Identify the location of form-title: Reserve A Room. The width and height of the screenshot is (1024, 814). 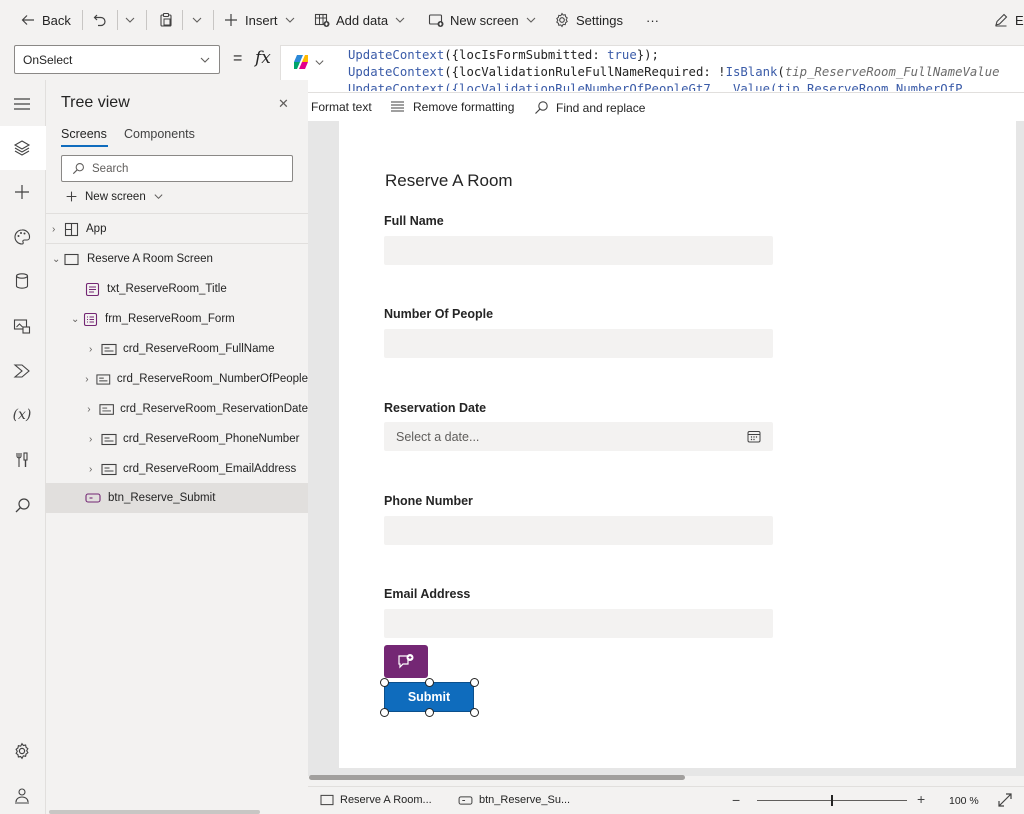
(449, 181).